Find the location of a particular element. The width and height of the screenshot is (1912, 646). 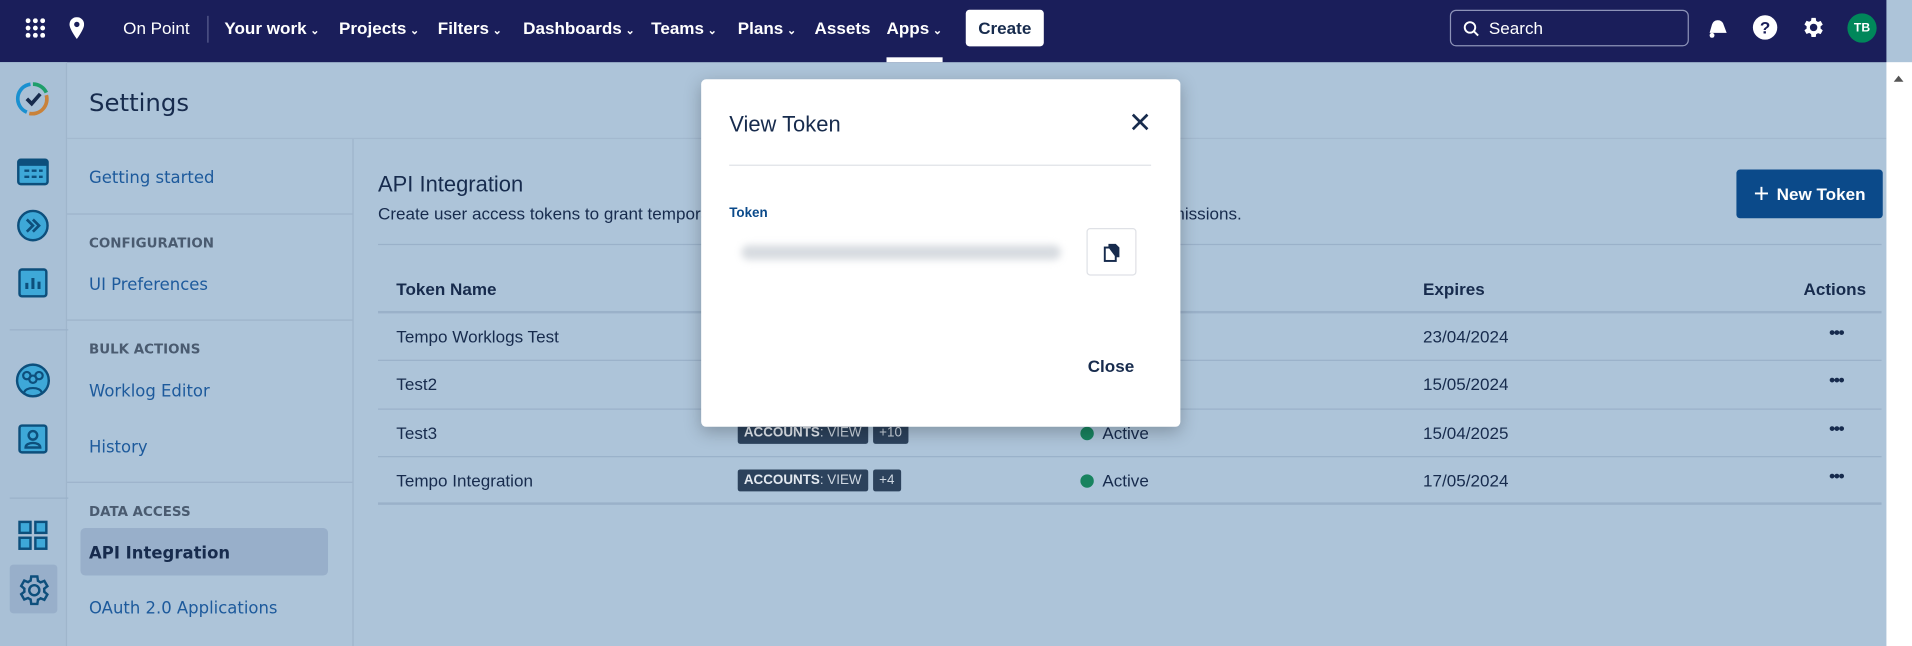

expires-date: 15/04/2025 is located at coordinates (1466, 433).